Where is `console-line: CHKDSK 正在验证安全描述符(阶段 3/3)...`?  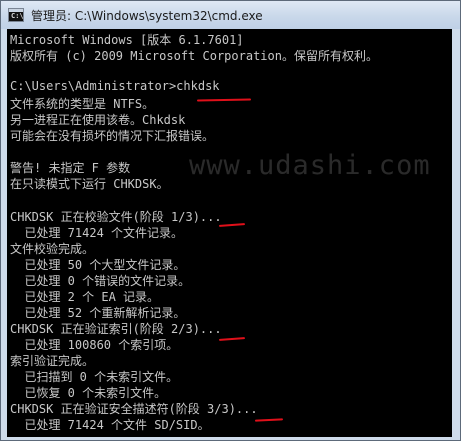 console-line: CHKDSK 正在验证安全描述符(阶段 3/3)... is located at coordinates (134, 409).